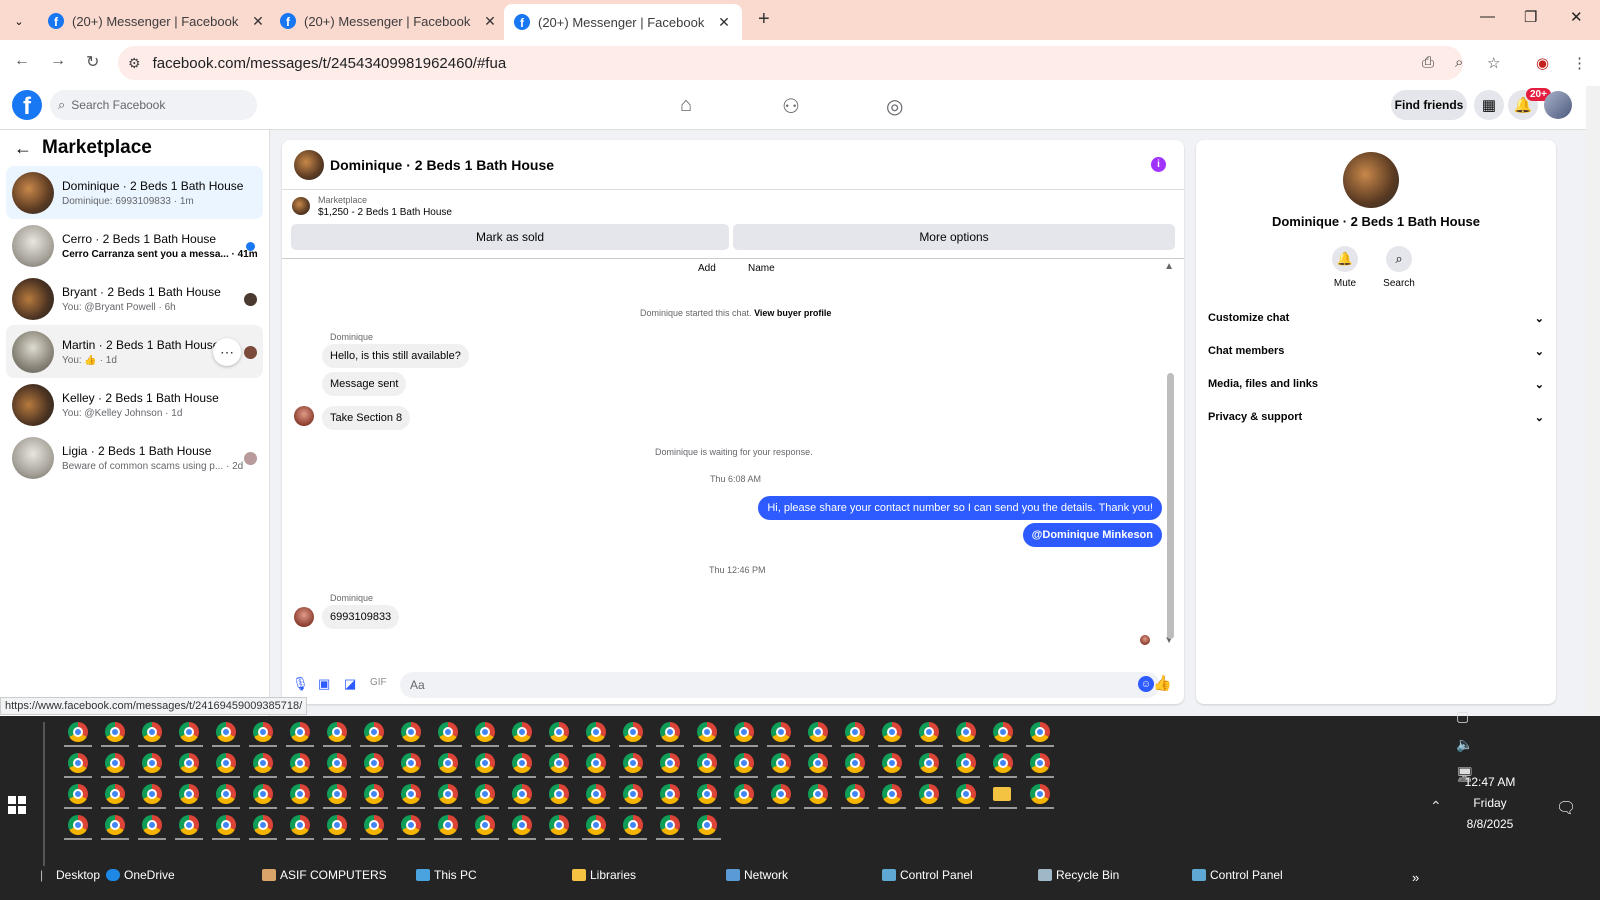 This screenshot has height=900, width=1600. What do you see at coordinates (1078, 875) in the screenshot?
I see `taskbar-recycle-bin: Recycle Bin` at bounding box center [1078, 875].